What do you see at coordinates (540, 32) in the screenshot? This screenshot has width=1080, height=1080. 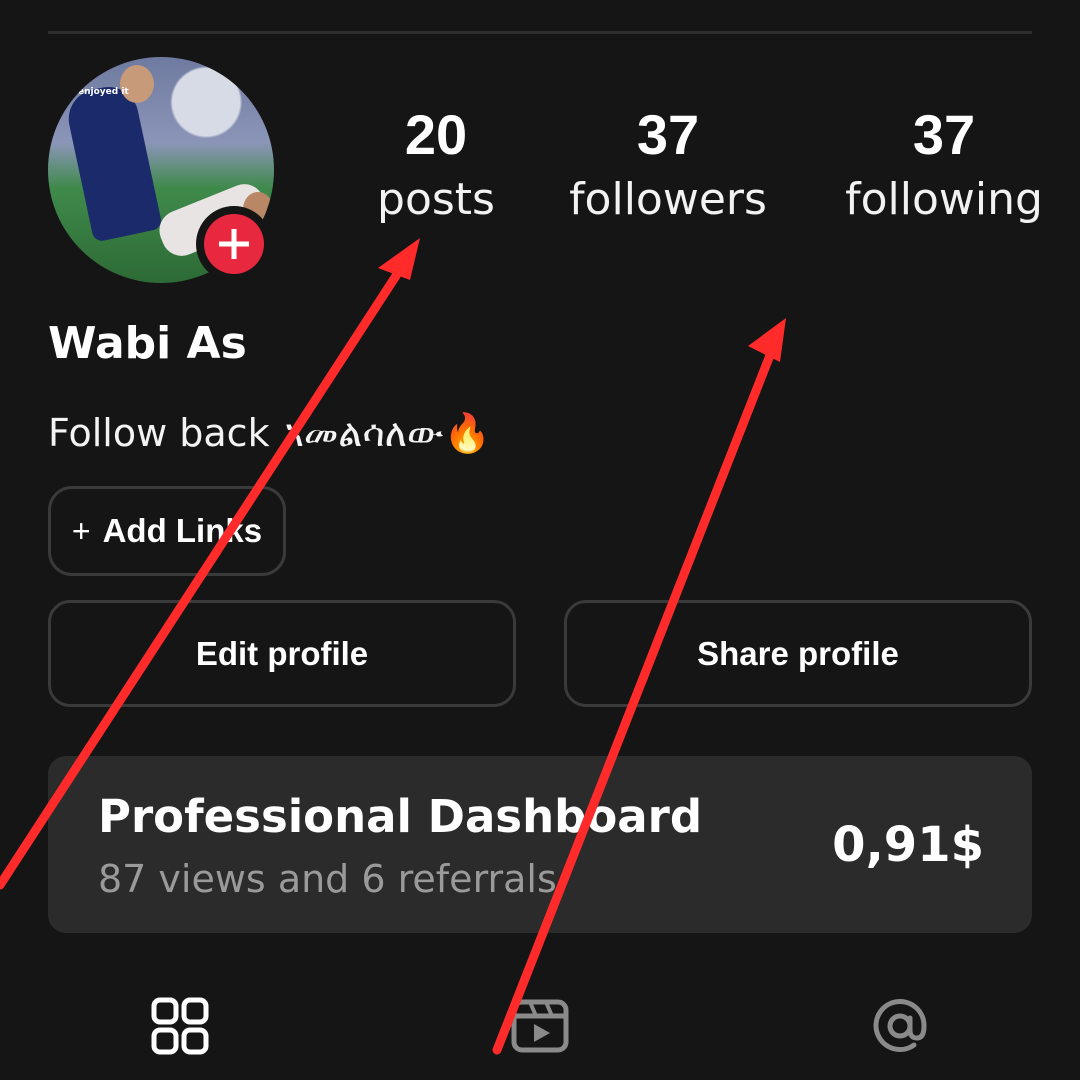 I see `top-divider` at bounding box center [540, 32].